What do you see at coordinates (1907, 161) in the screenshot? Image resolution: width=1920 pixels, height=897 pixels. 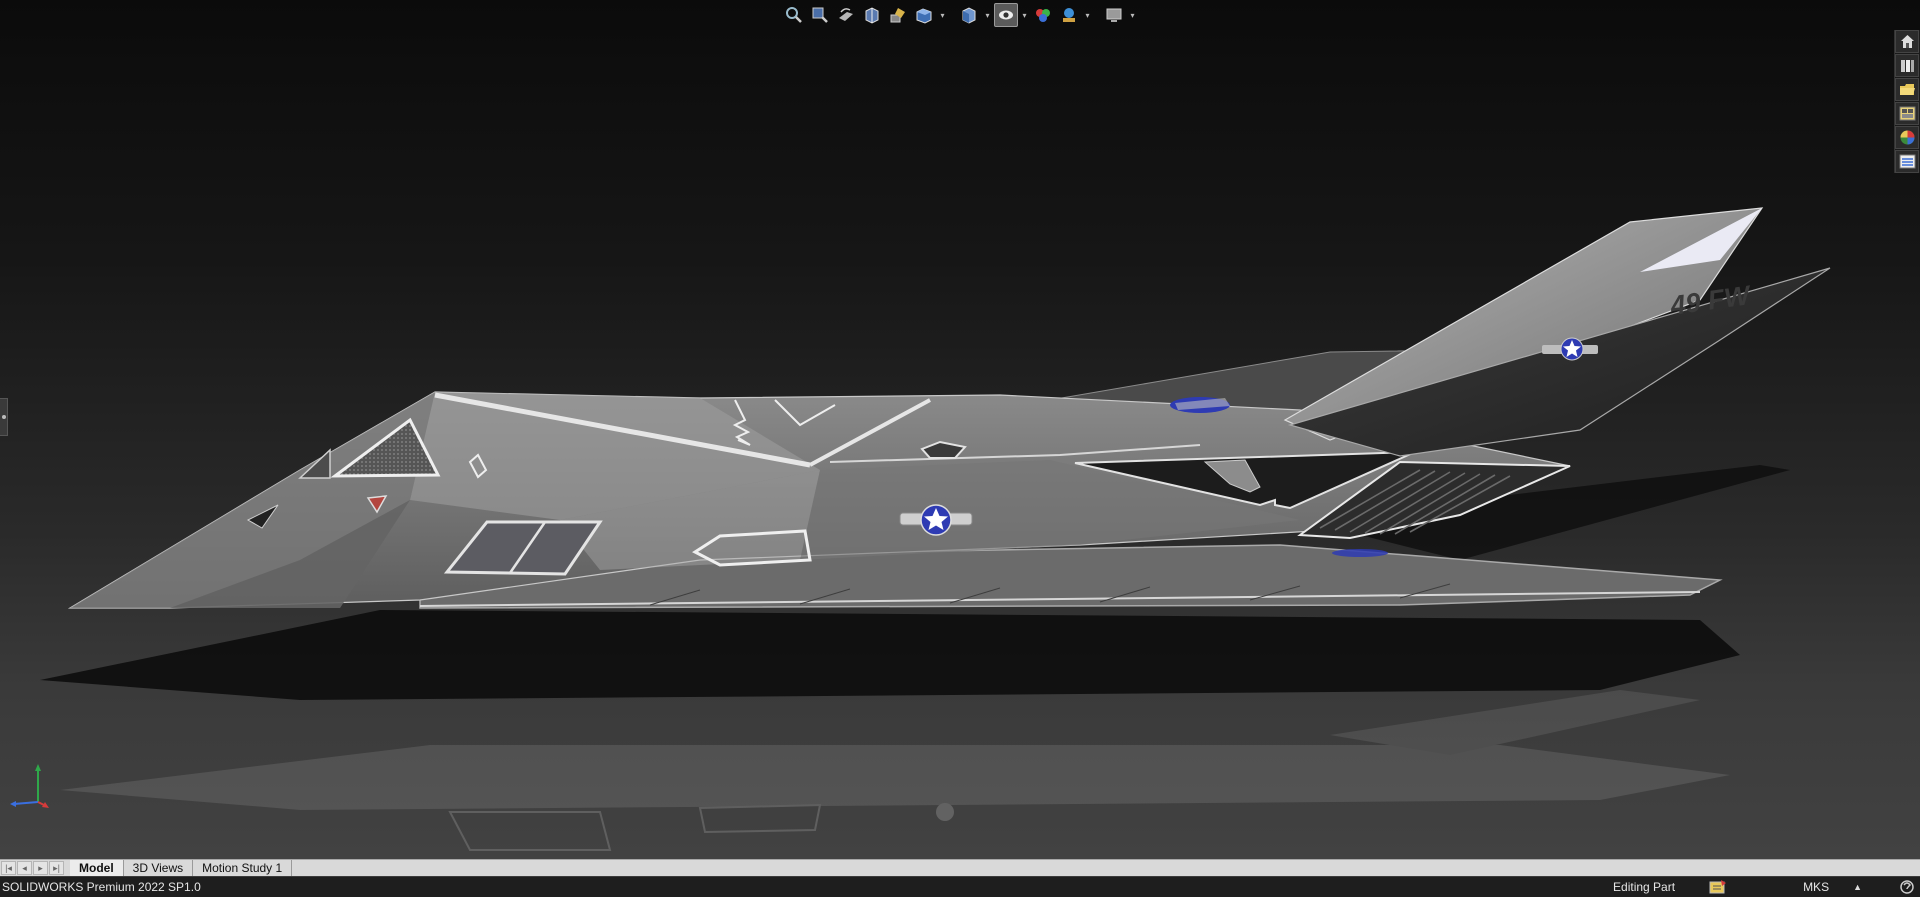 I see `custom-properties-icon` at bounding box center [1907, 161].